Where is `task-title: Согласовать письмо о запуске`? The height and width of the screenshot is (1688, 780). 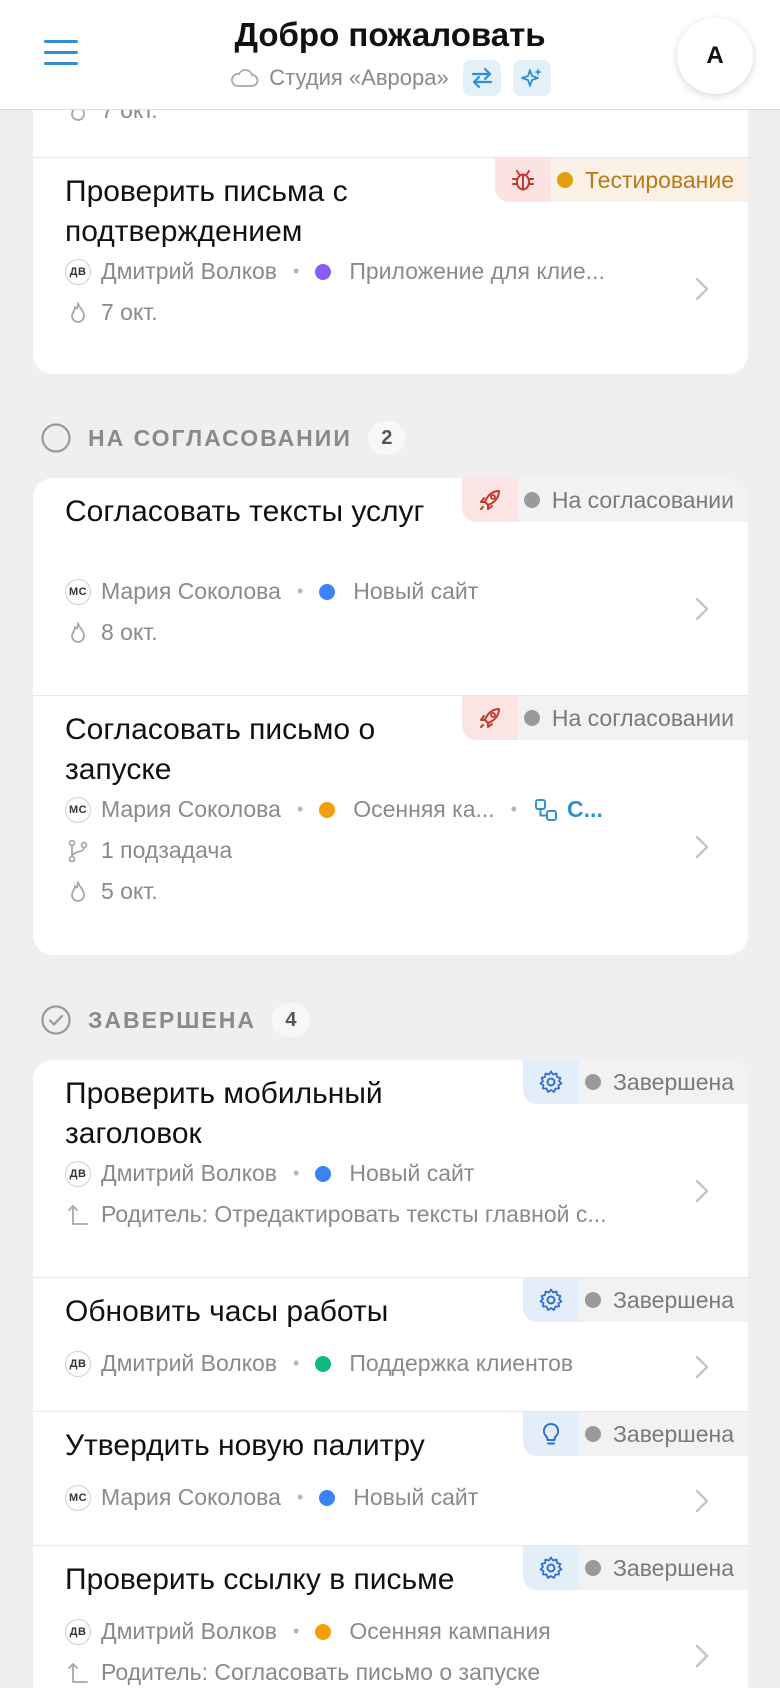 task-title: Согласовать письмо о запуске is located at coordinates (220, 749).